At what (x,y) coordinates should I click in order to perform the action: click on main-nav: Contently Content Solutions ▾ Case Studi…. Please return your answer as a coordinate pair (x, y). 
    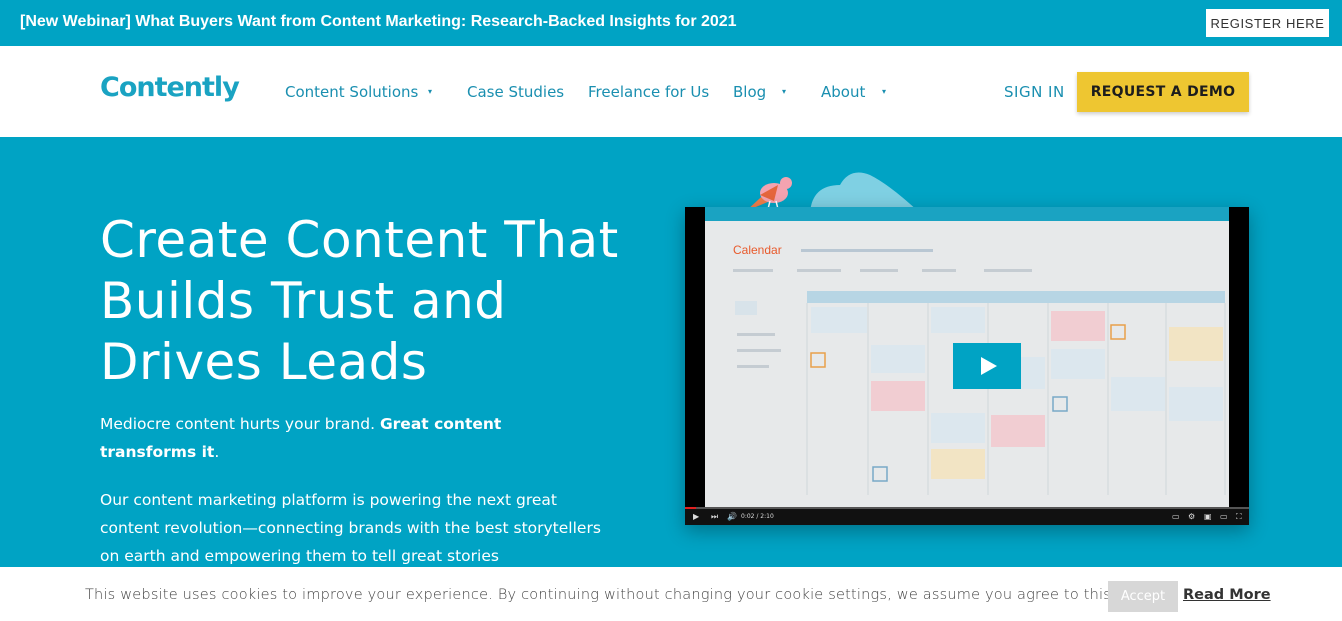
    Looking at the image, I should click on (671, 91).